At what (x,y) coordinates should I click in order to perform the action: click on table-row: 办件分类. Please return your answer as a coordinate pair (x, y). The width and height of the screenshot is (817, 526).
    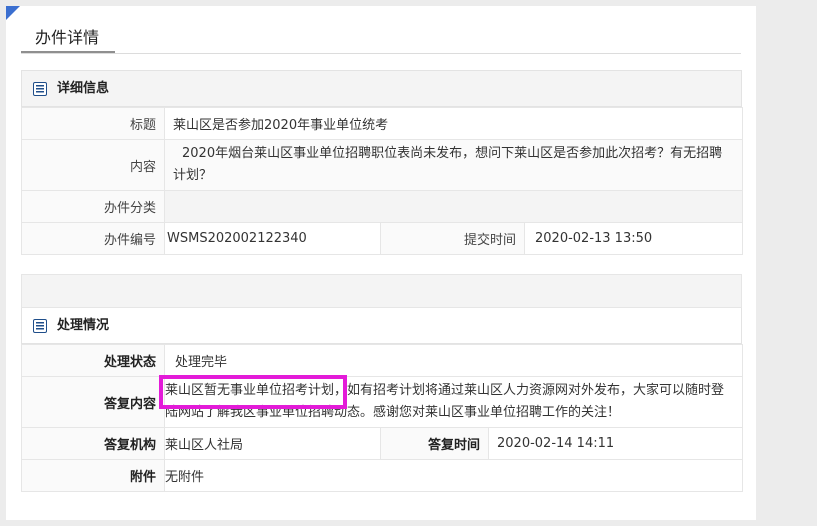
    Looking at the image, I should click on (382, 206).